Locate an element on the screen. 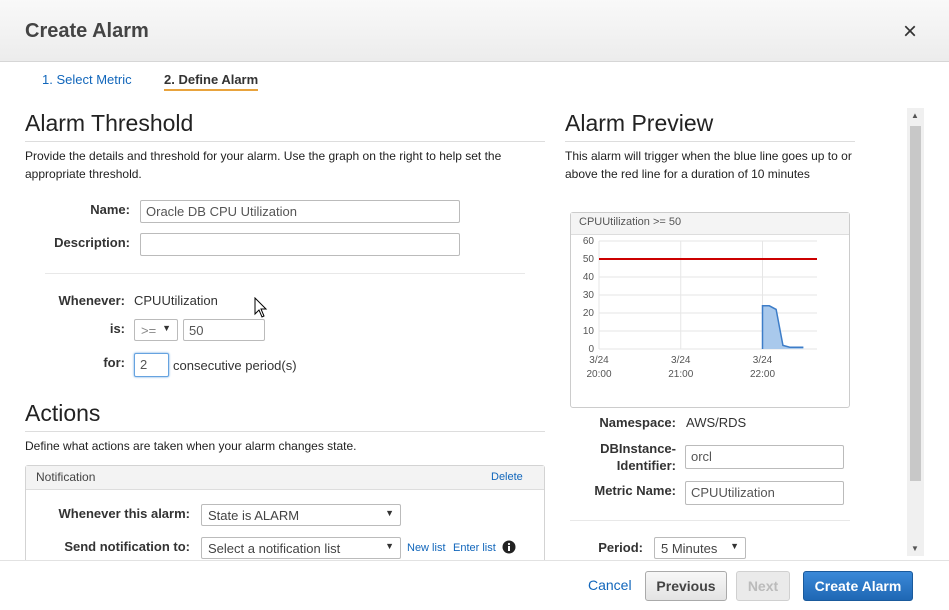 The image size is (949, 610). info-icon is located at coordinates (509, 547).